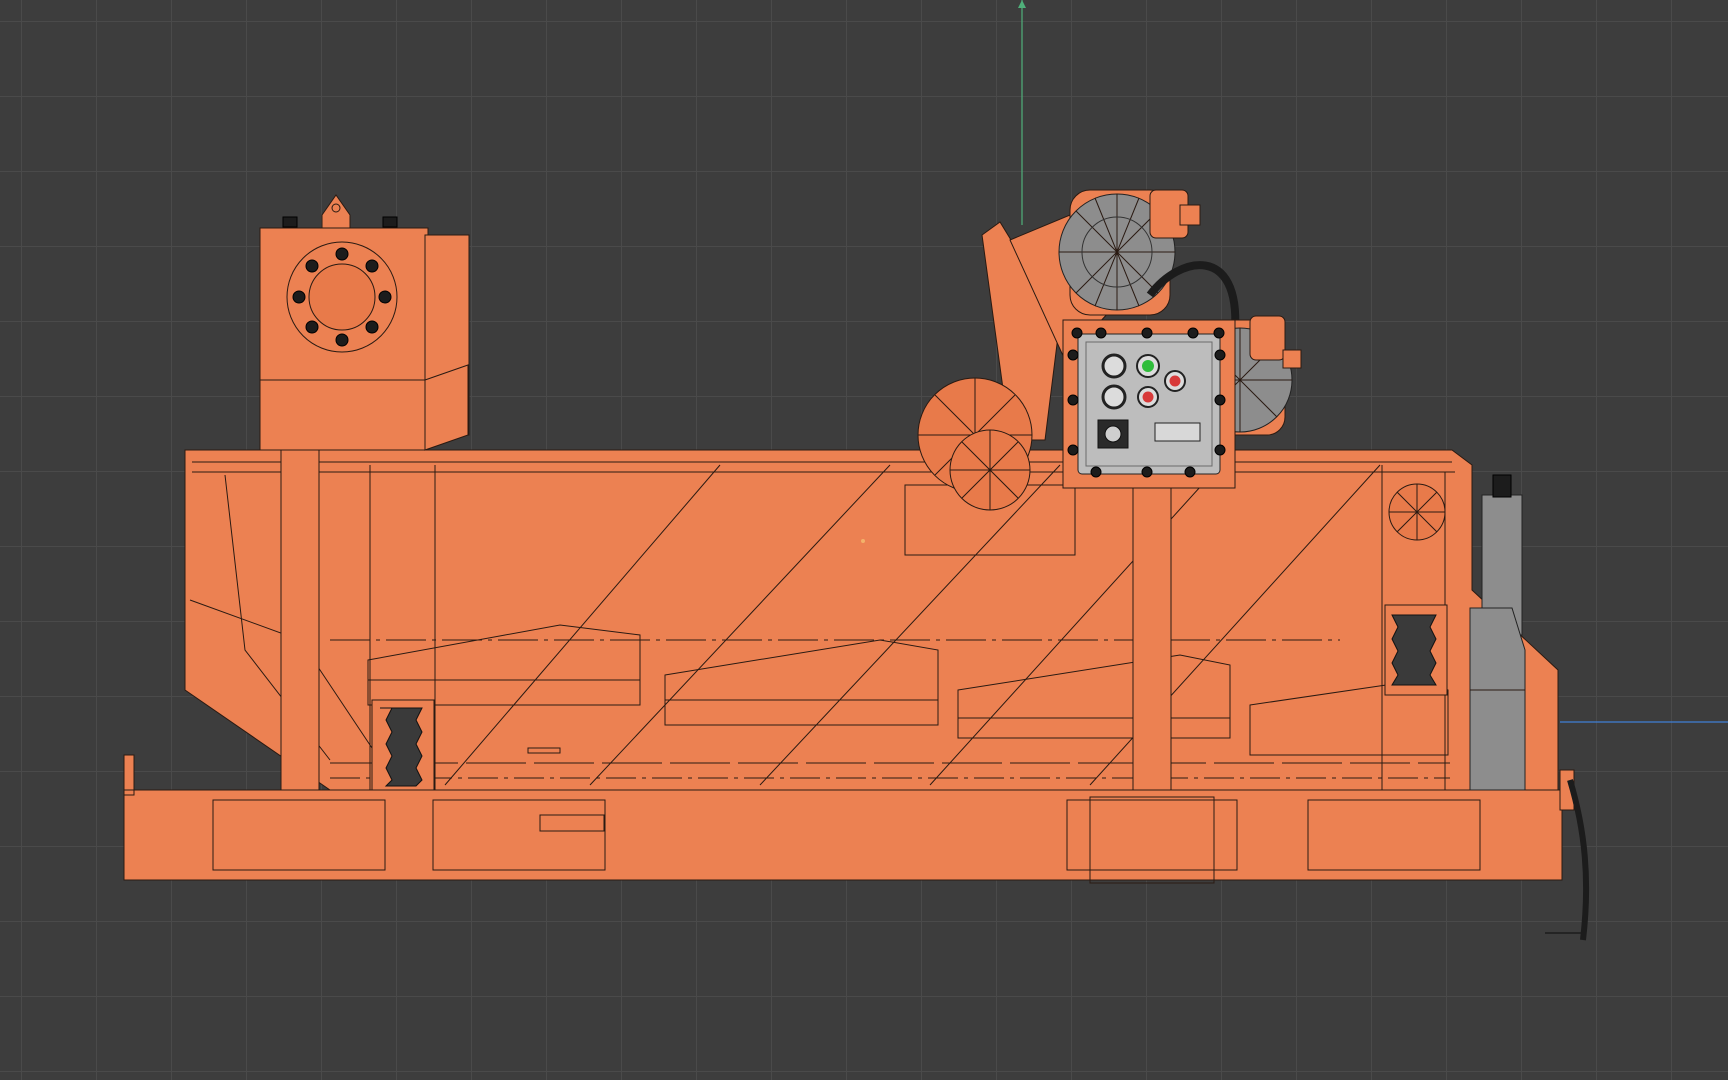  Describe the element at coordinates (1114, 366) in the screenshot. I see `indicator-1-button` at that location.